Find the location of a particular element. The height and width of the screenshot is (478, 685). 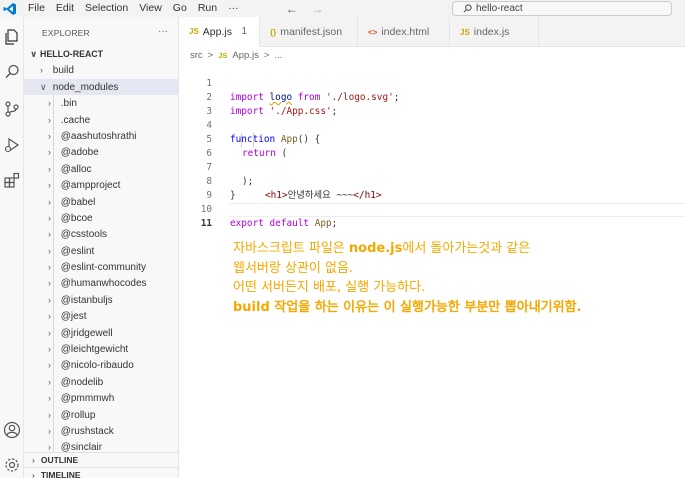

tree-root-hello-react: ∨ HELLO-REACT is located at coordinates (101, 54).